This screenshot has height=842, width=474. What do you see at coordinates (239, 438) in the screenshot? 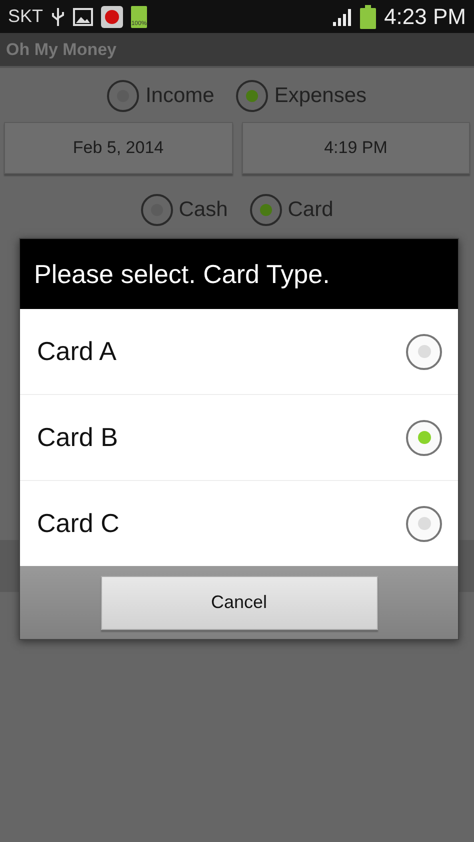
I see `card-option: Card B` at bounding box center [239, 438].